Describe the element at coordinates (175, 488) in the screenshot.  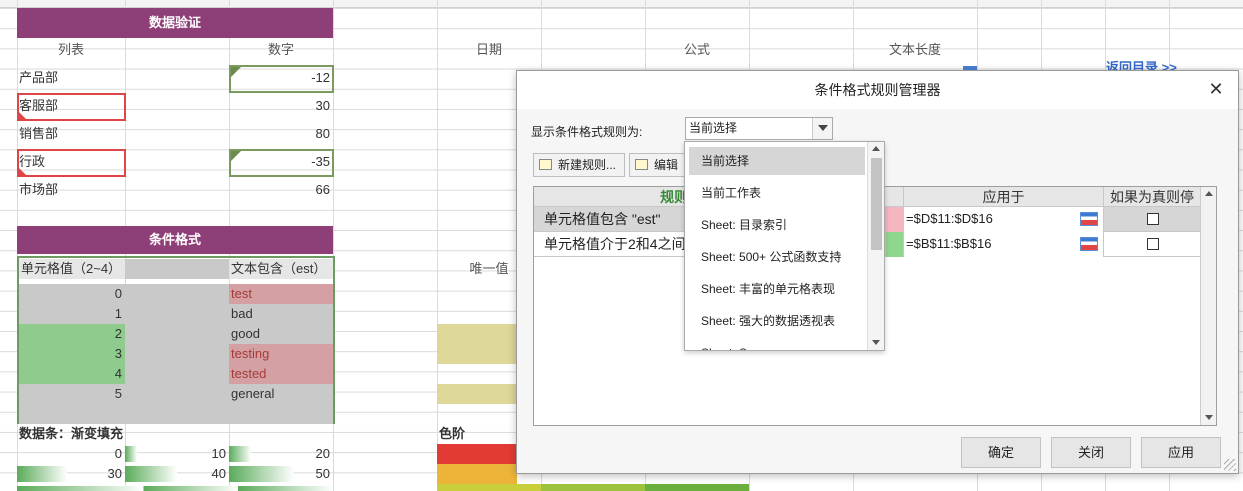
I see `databar-row-partial` at that location.